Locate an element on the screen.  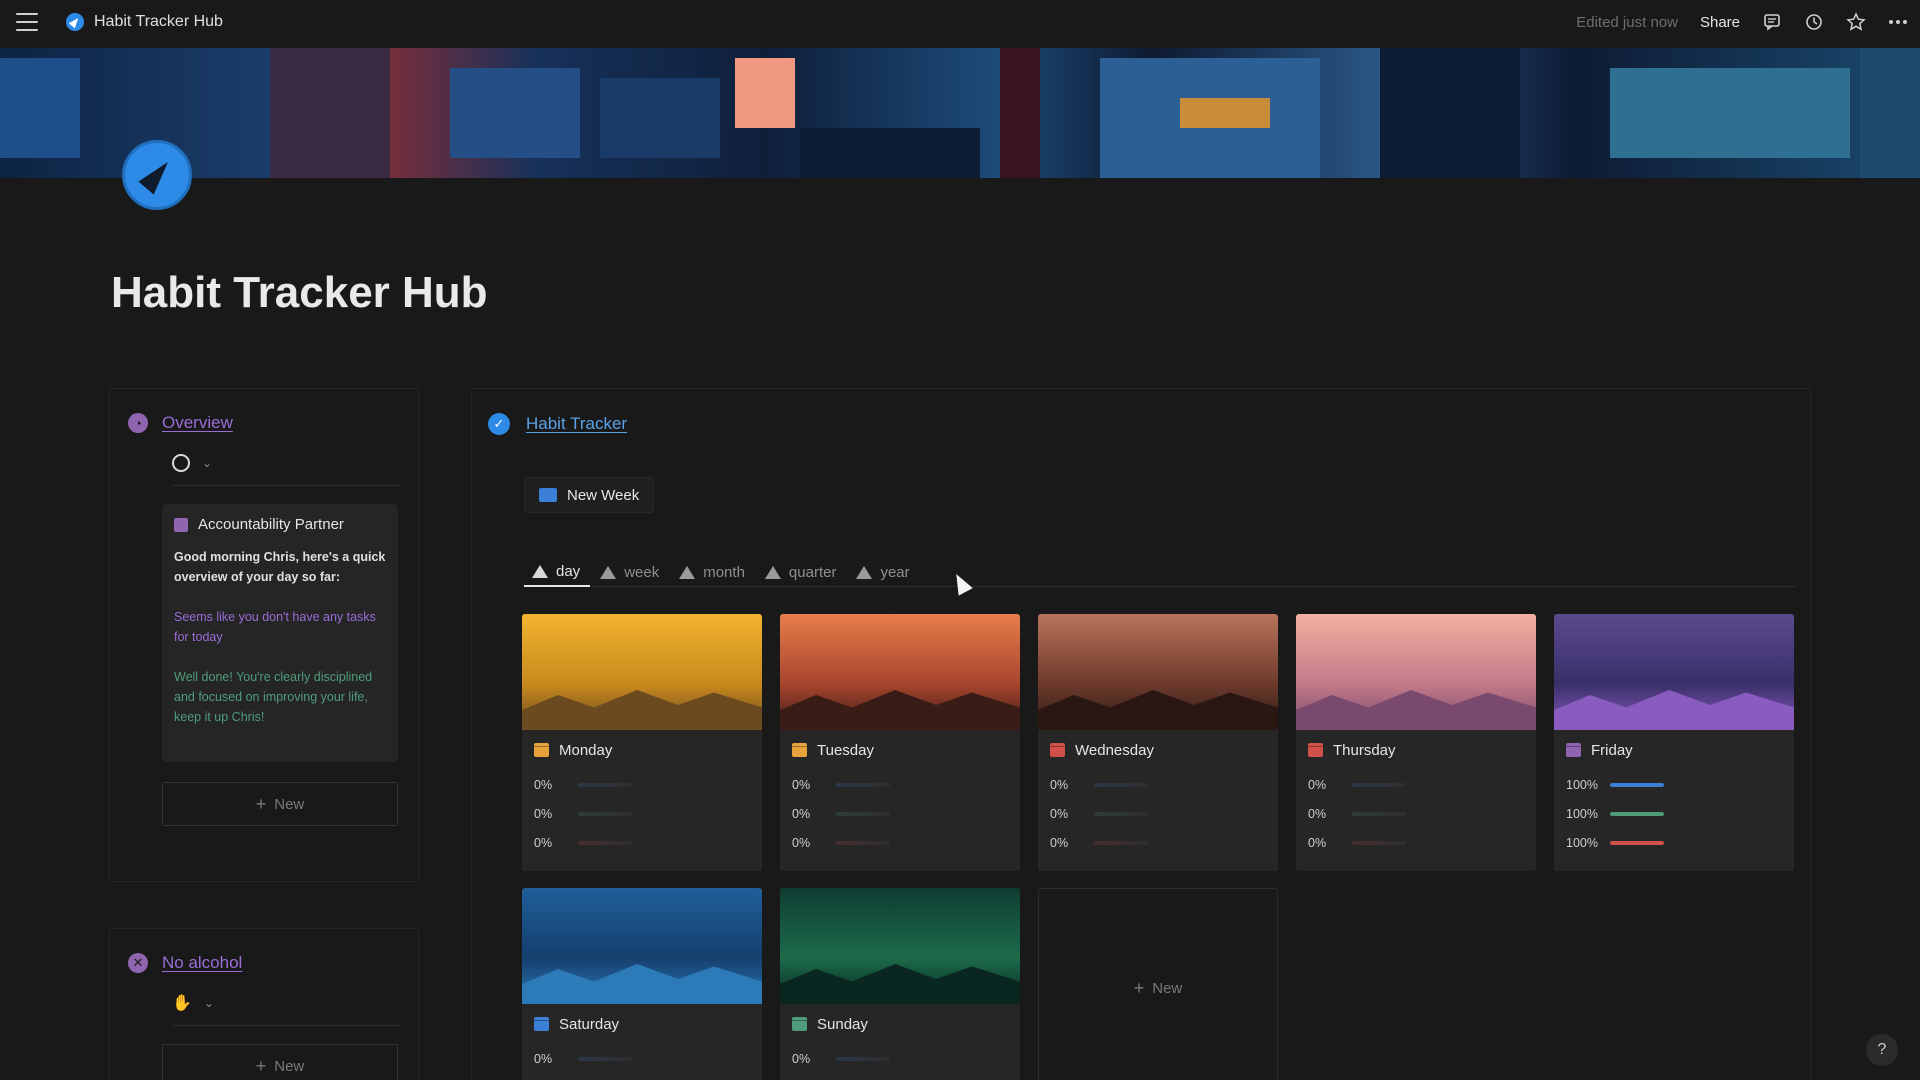
menu-icon is located at coordinates (27, 22).